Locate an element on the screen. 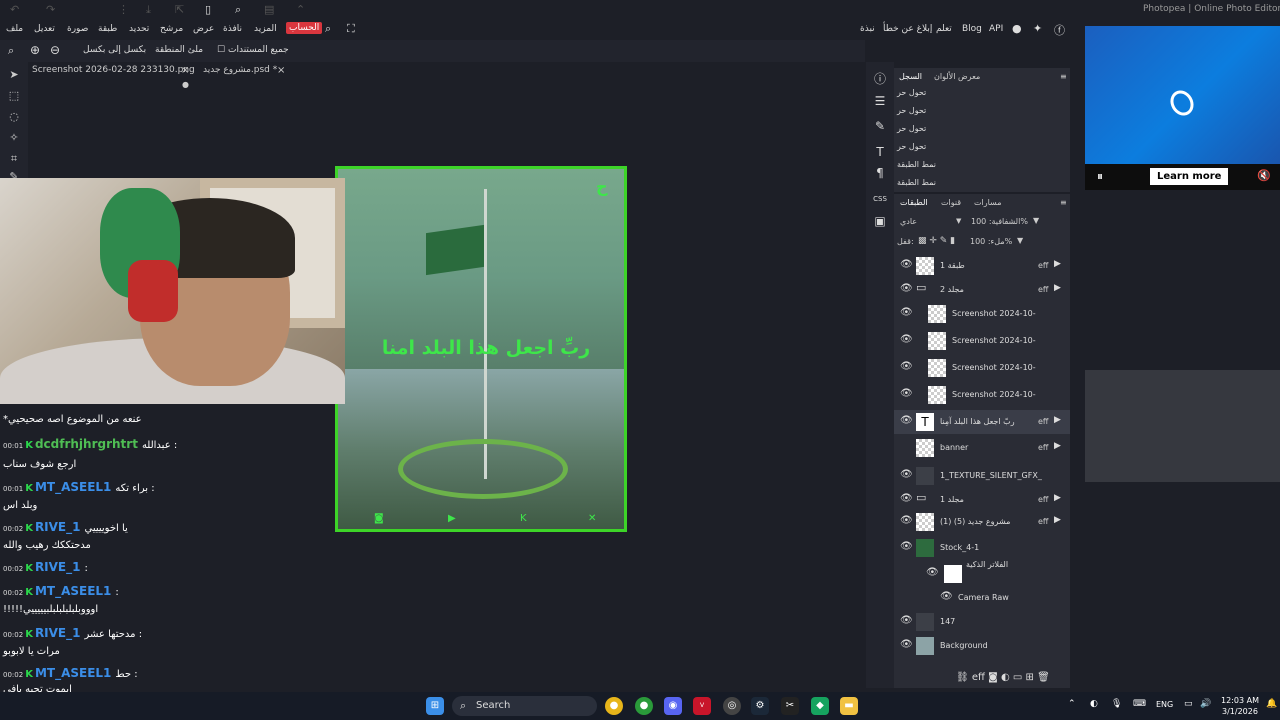  chrome-profile-icon: ● is located at coordinates (644, 706).